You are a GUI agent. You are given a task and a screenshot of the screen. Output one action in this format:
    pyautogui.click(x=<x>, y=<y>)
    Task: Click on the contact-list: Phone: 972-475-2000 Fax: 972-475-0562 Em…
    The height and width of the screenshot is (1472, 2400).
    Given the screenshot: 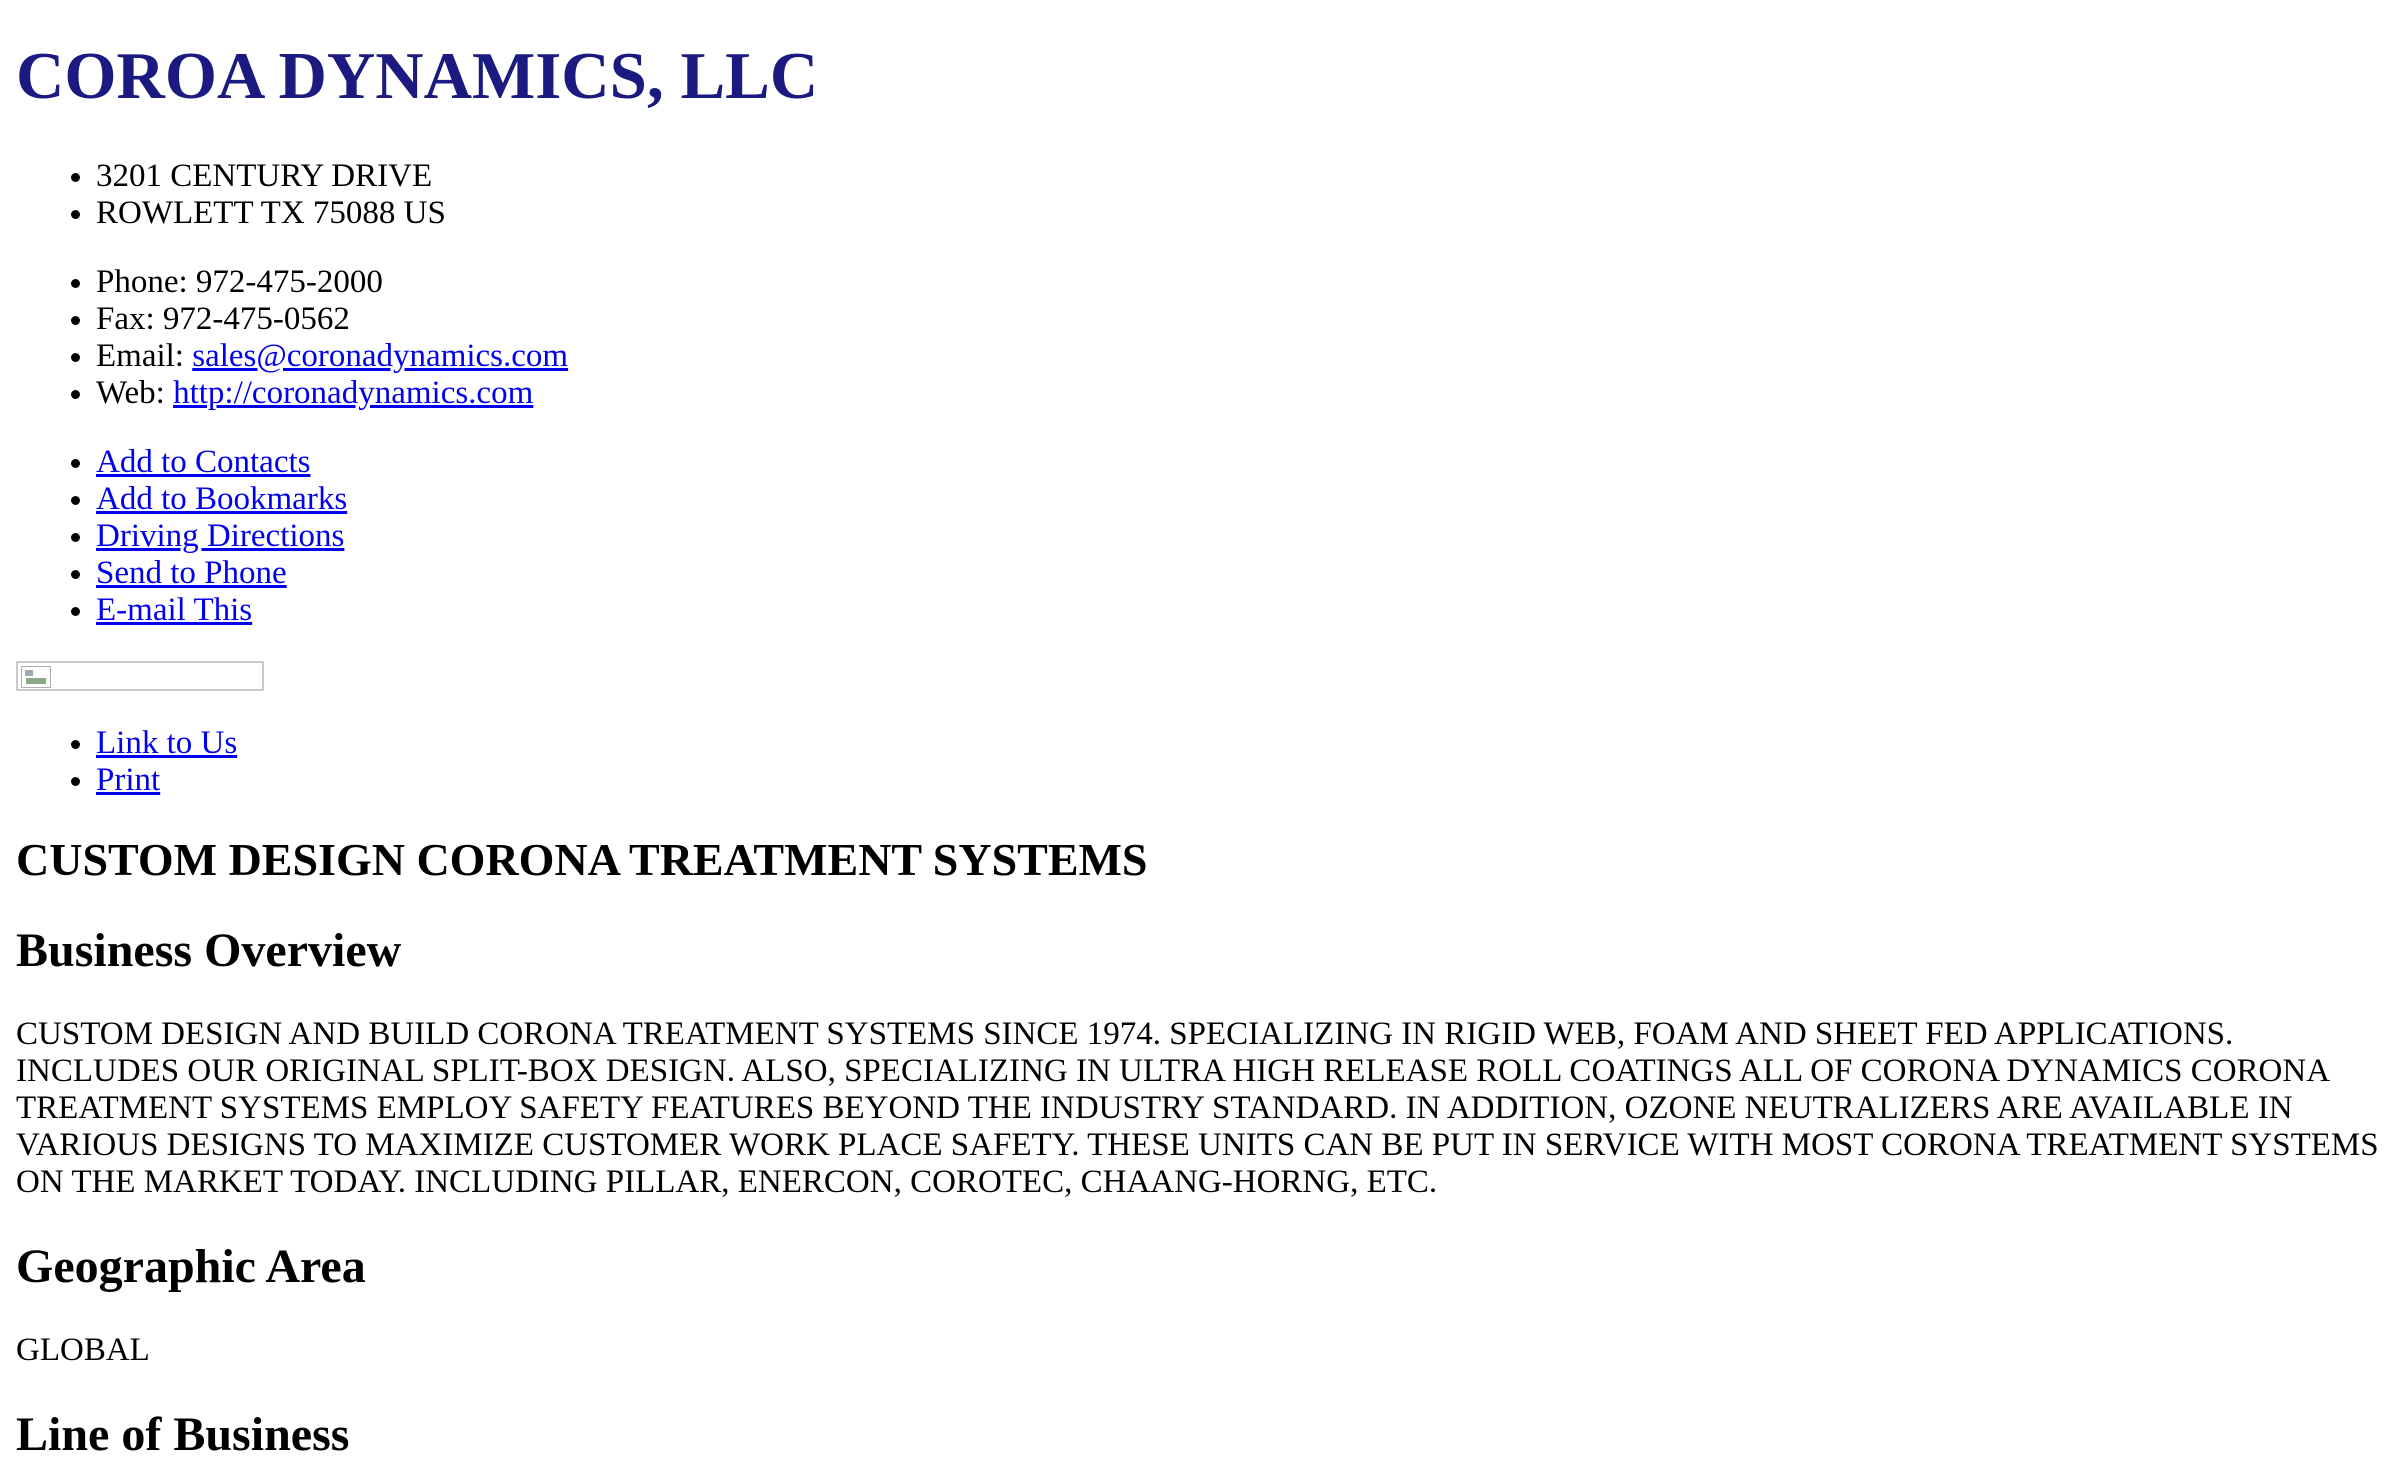 What is the action you would take?
    pyautogui.click(x=1200, y=338)
    